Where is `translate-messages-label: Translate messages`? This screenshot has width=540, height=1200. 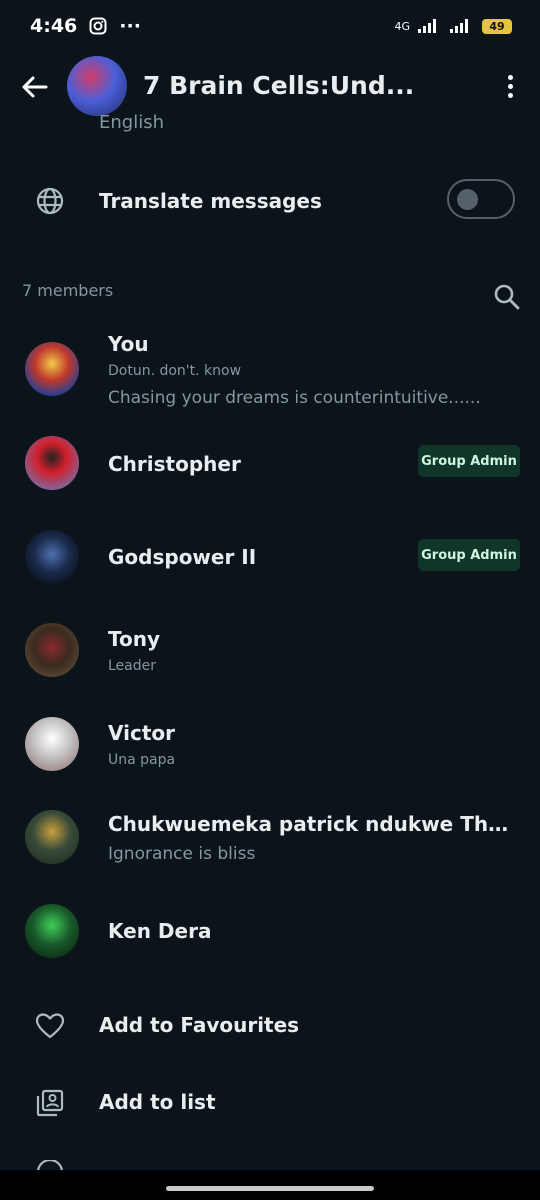
translate-messages-label: Translate messages is located at coordinates (210, 201).